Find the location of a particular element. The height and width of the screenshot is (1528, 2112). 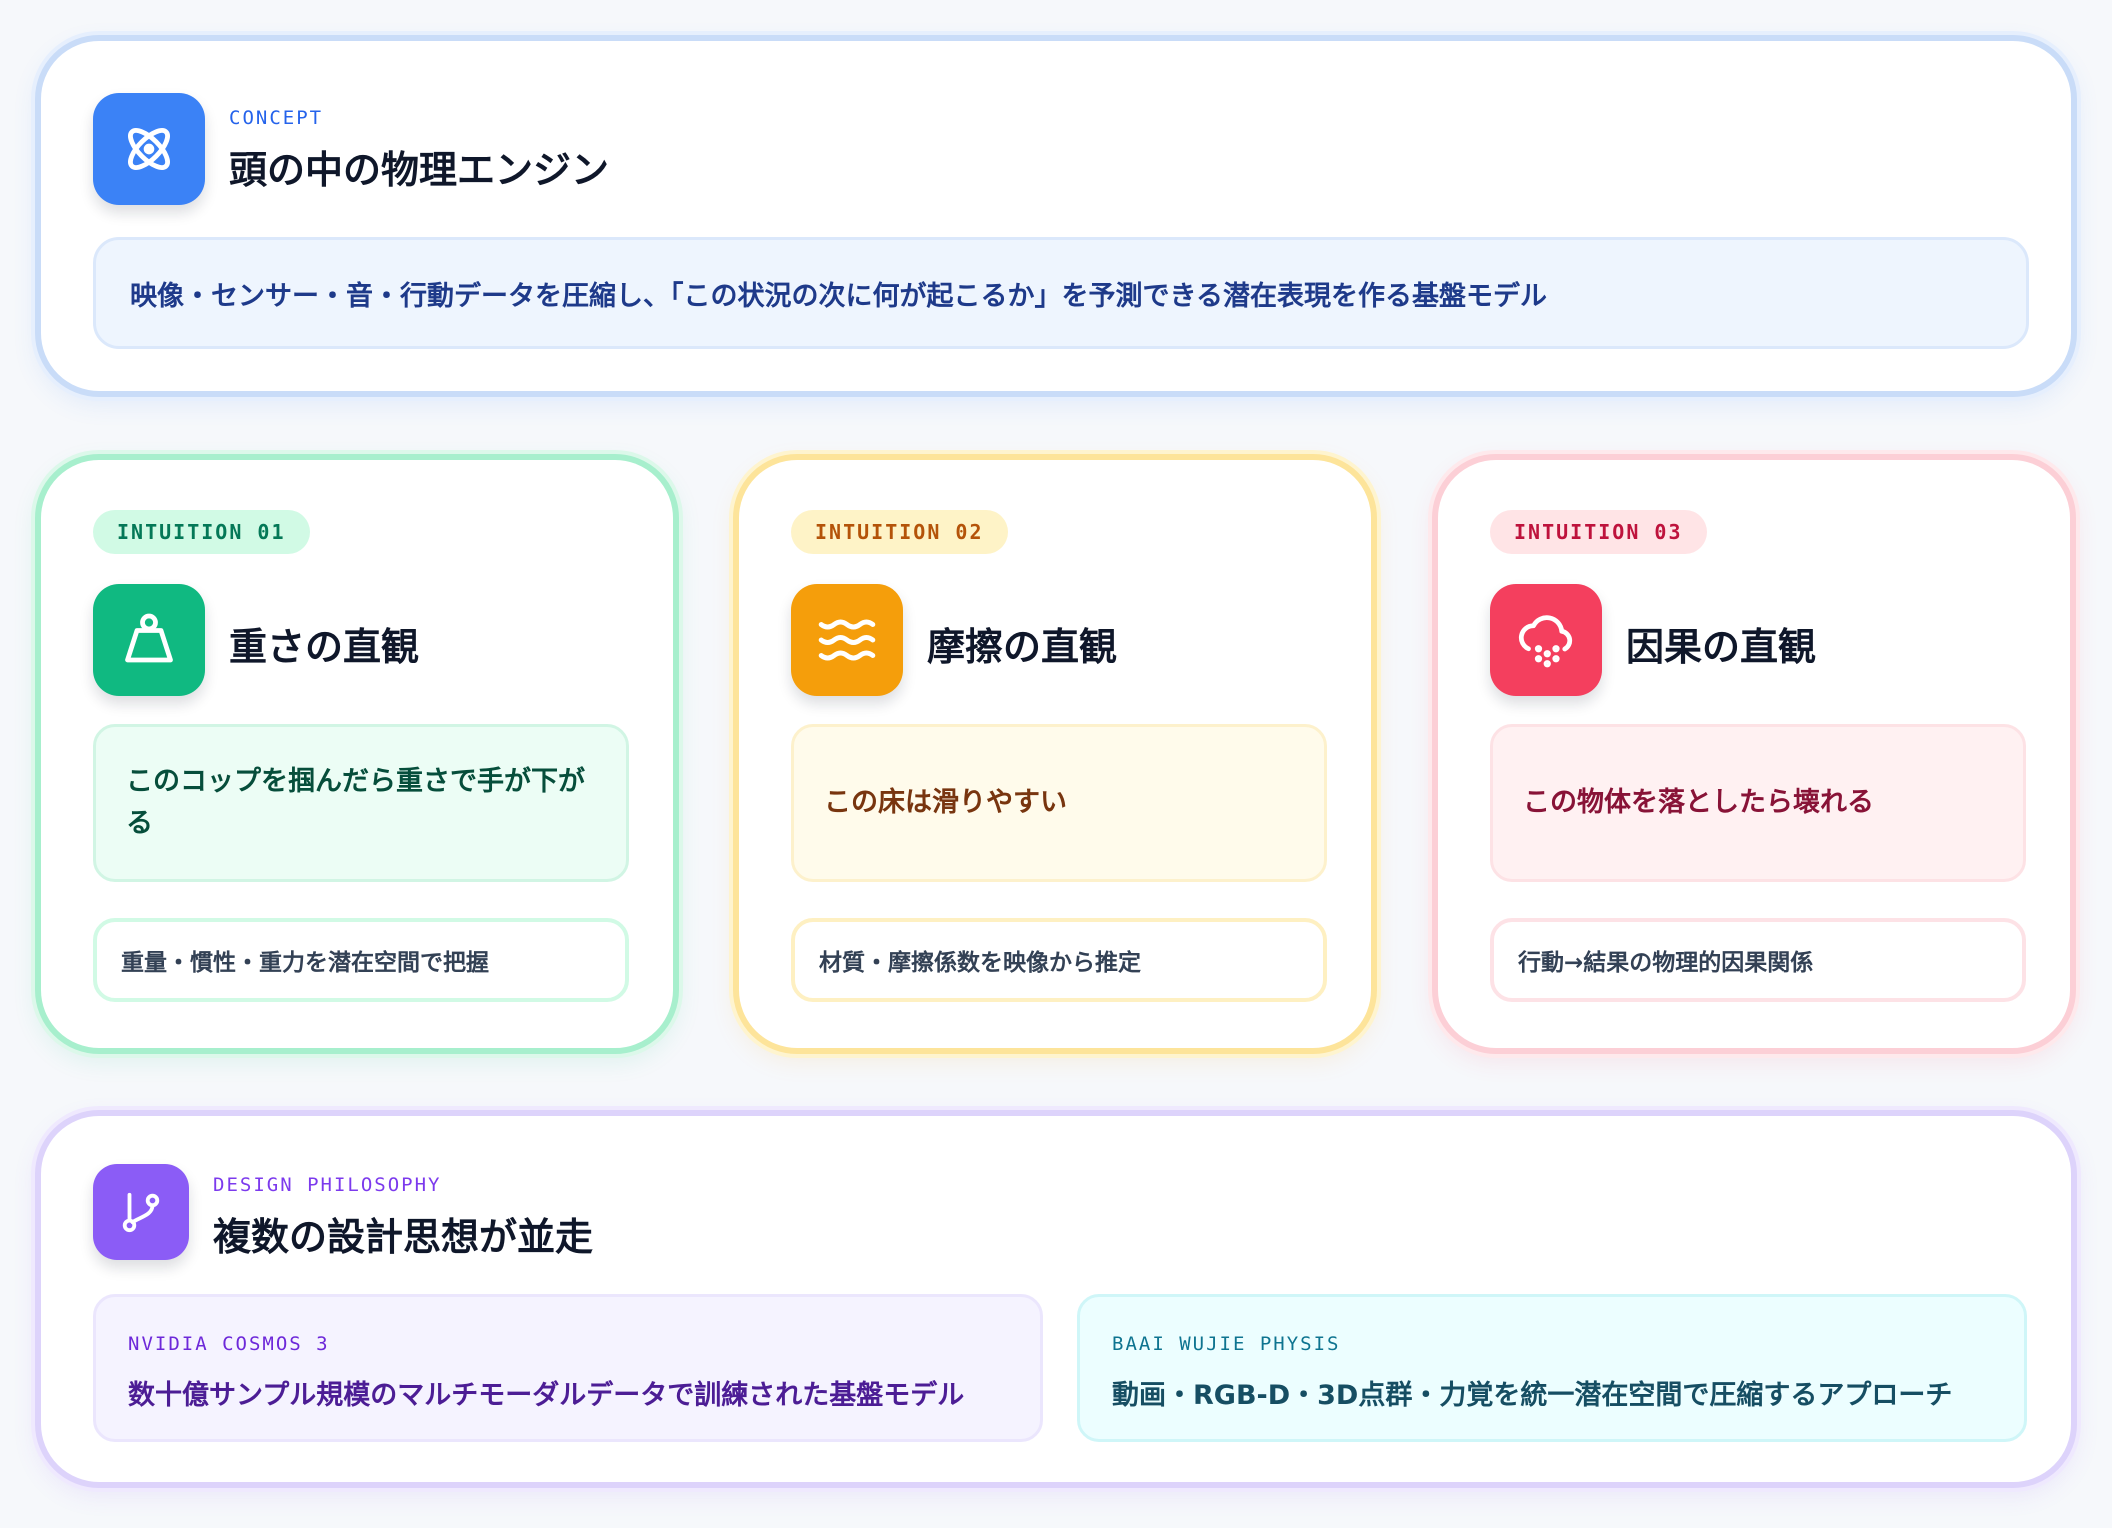

intuition-title: 因果の直観 is located at coordinates (1721, 647).